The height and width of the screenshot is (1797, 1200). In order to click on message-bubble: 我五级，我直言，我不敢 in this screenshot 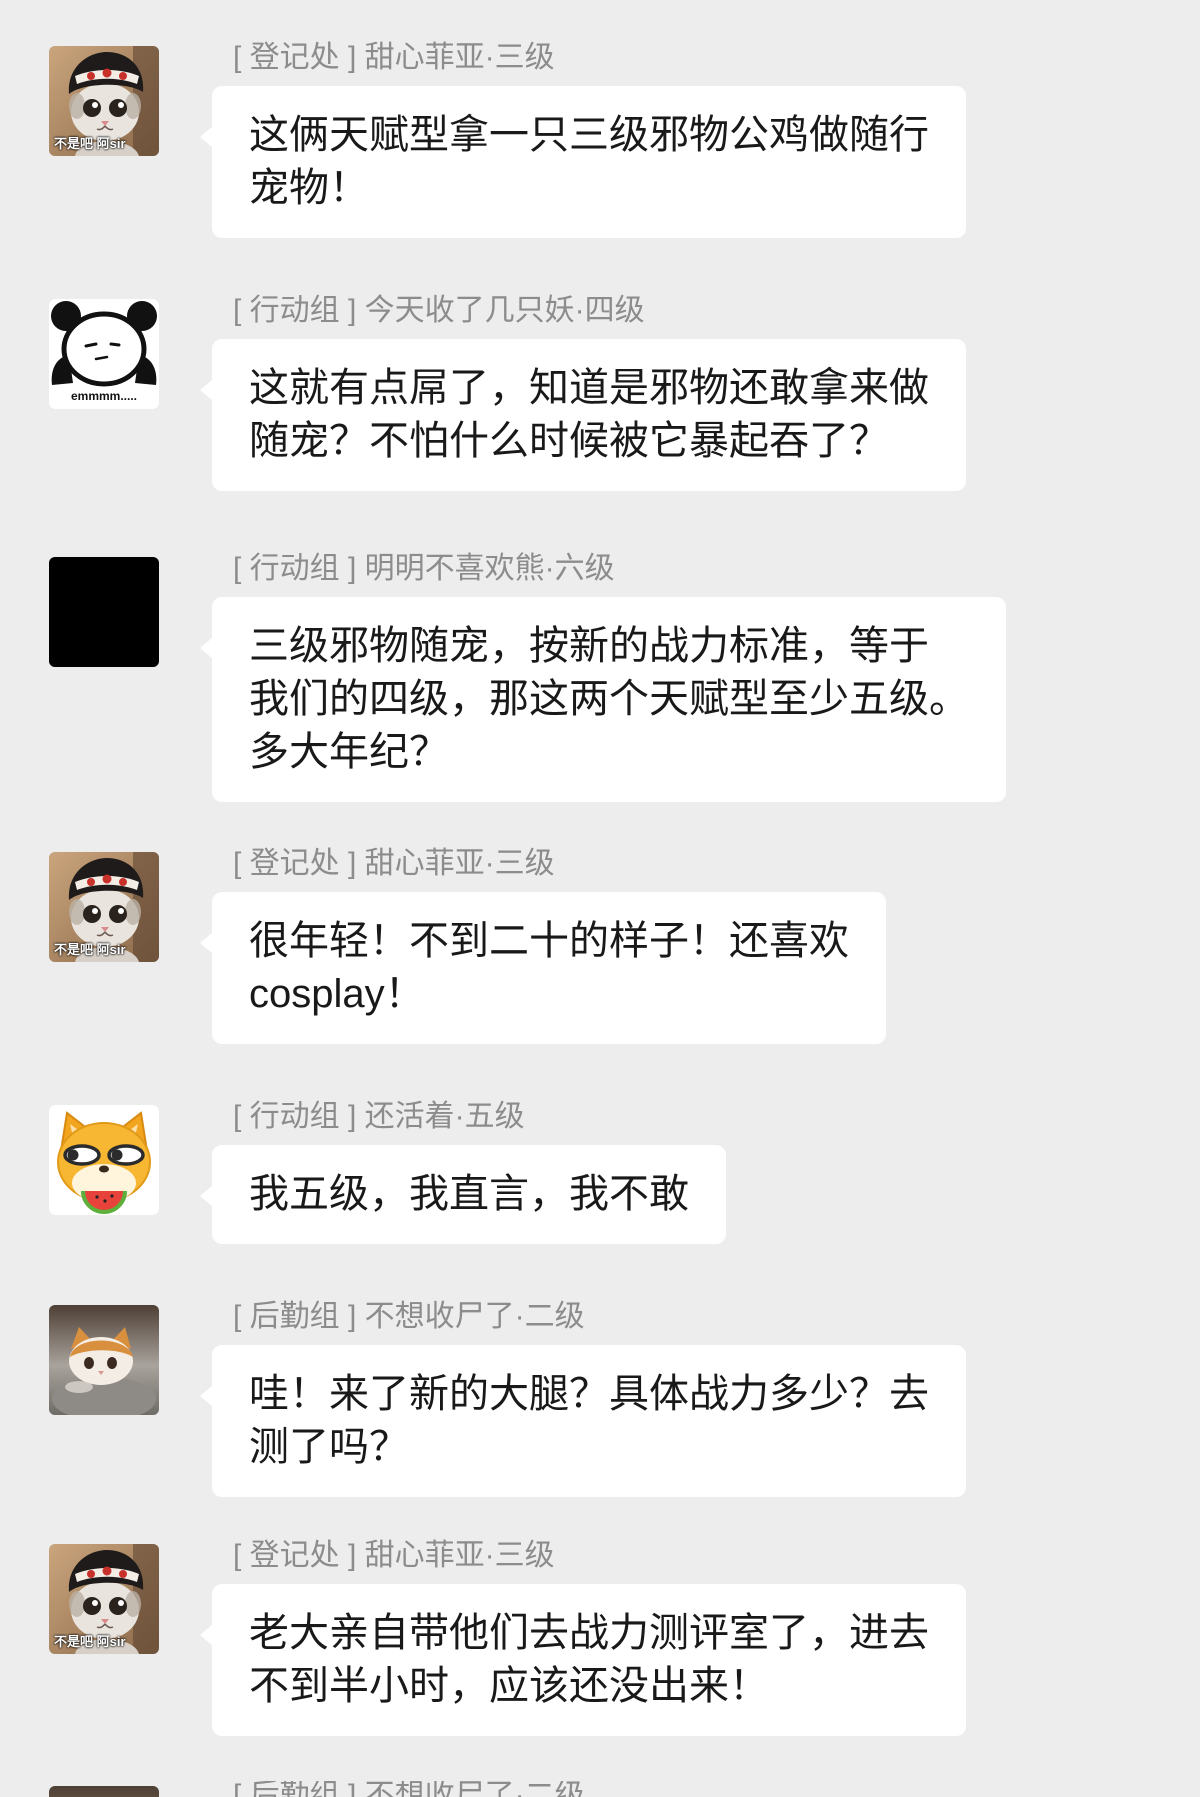, I will do `click(463, 1194)`.